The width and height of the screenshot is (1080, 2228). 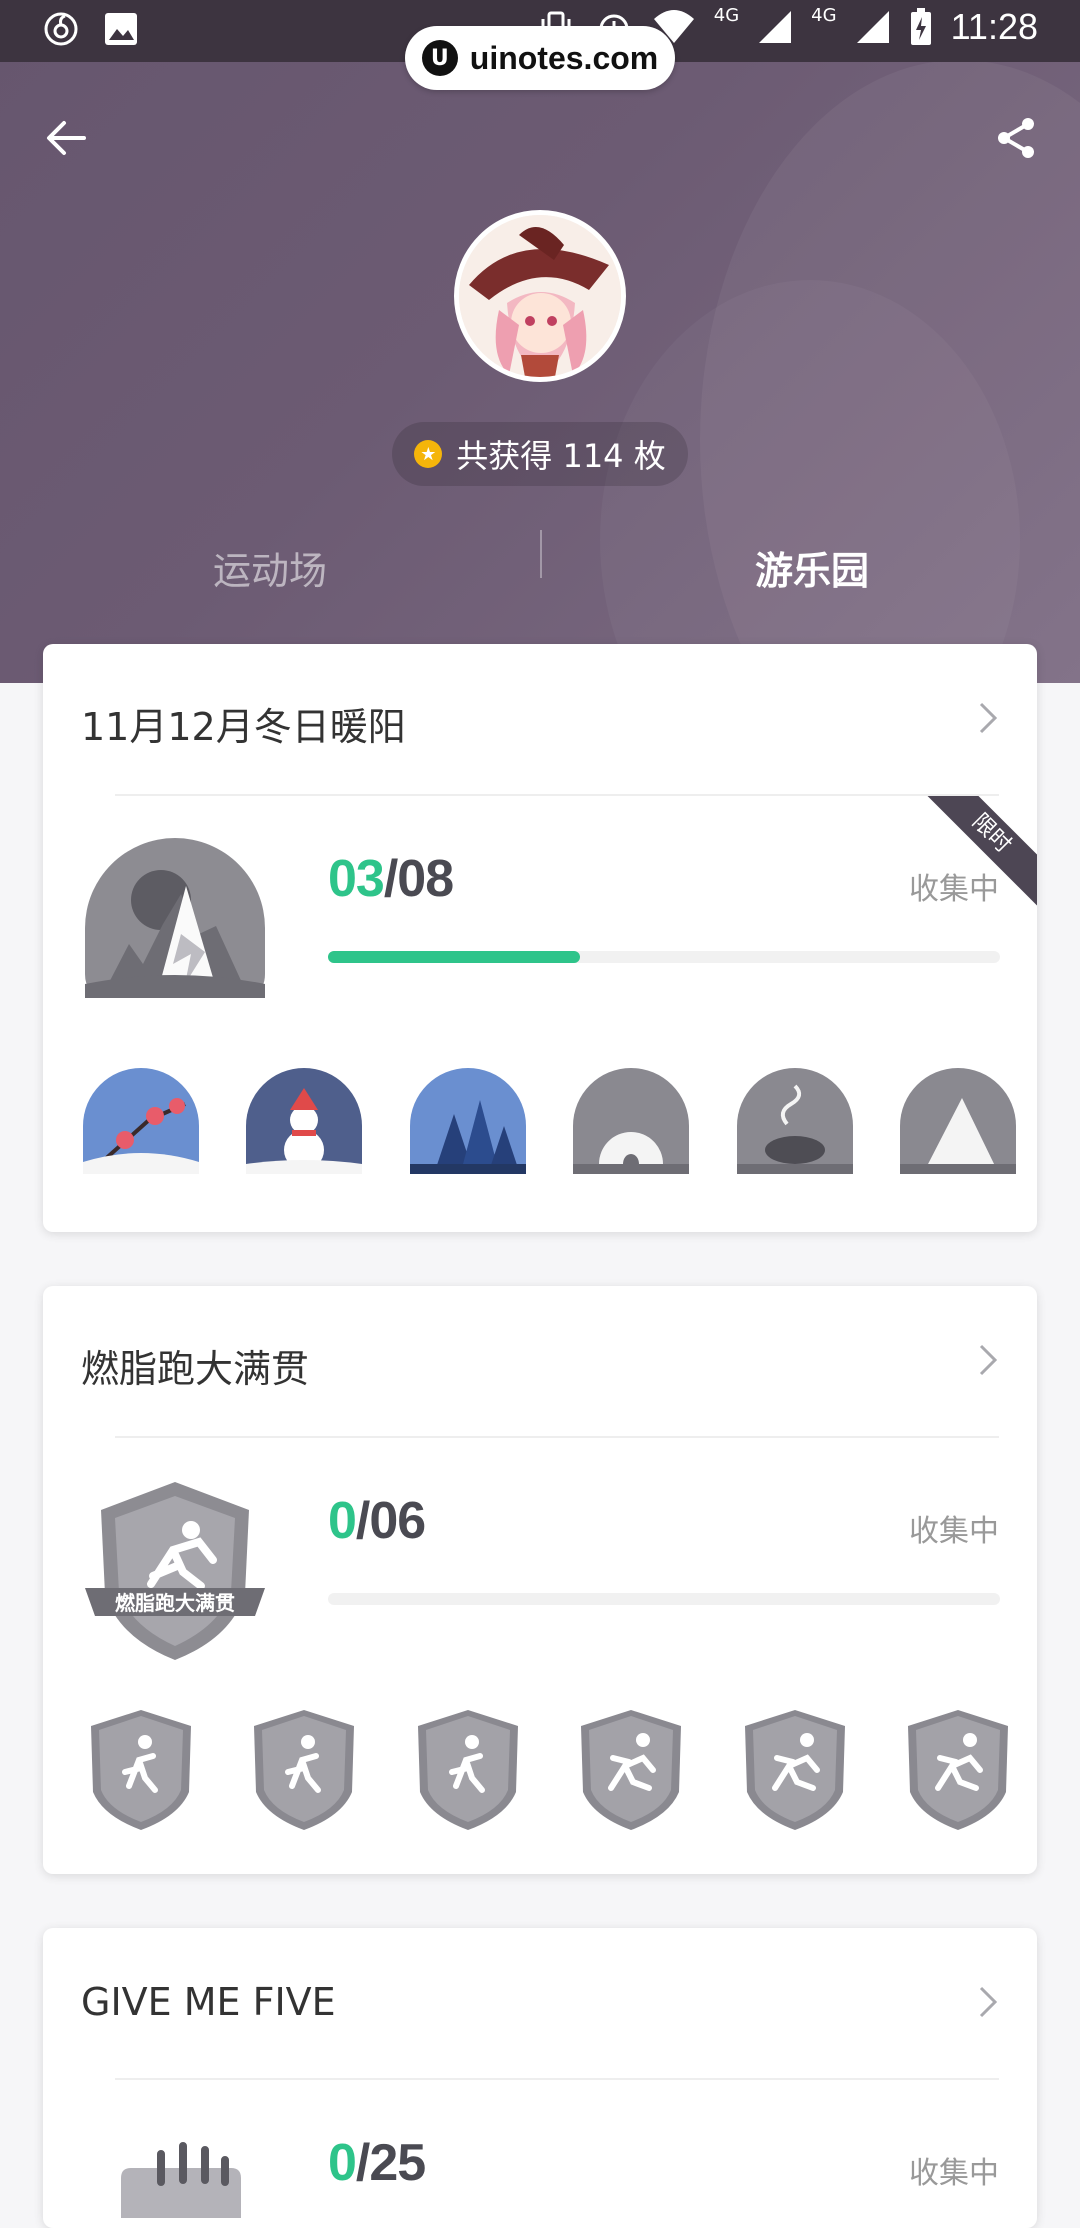 I want to click on progress-counter: 0/25, so click(x=377, y=2163).